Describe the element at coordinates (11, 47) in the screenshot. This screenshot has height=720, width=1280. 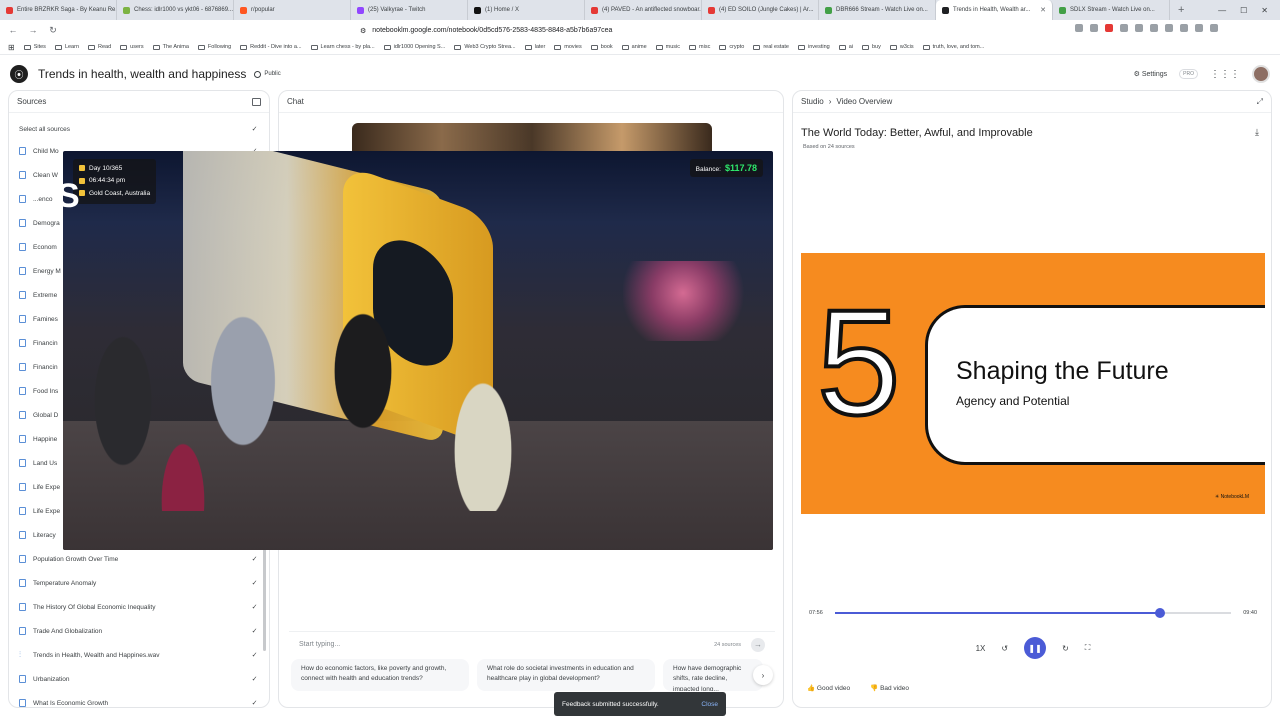
I see `apps-icon: ⊞` at that location.